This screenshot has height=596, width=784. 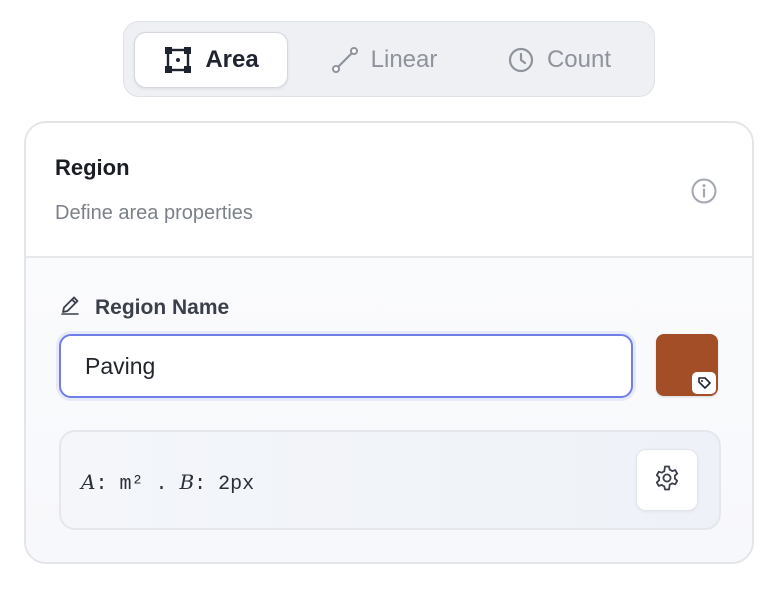 I want to click on formula-settings-button, so click(x=667, y=480).